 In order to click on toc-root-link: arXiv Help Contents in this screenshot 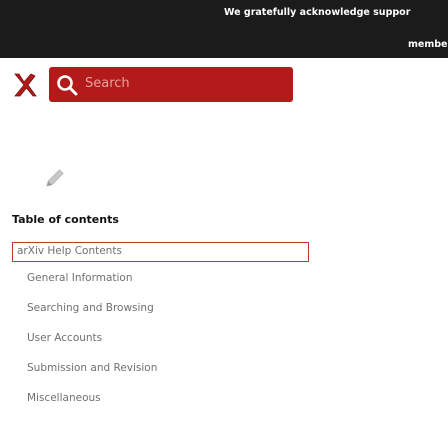, I will do `click(160, 252)`.